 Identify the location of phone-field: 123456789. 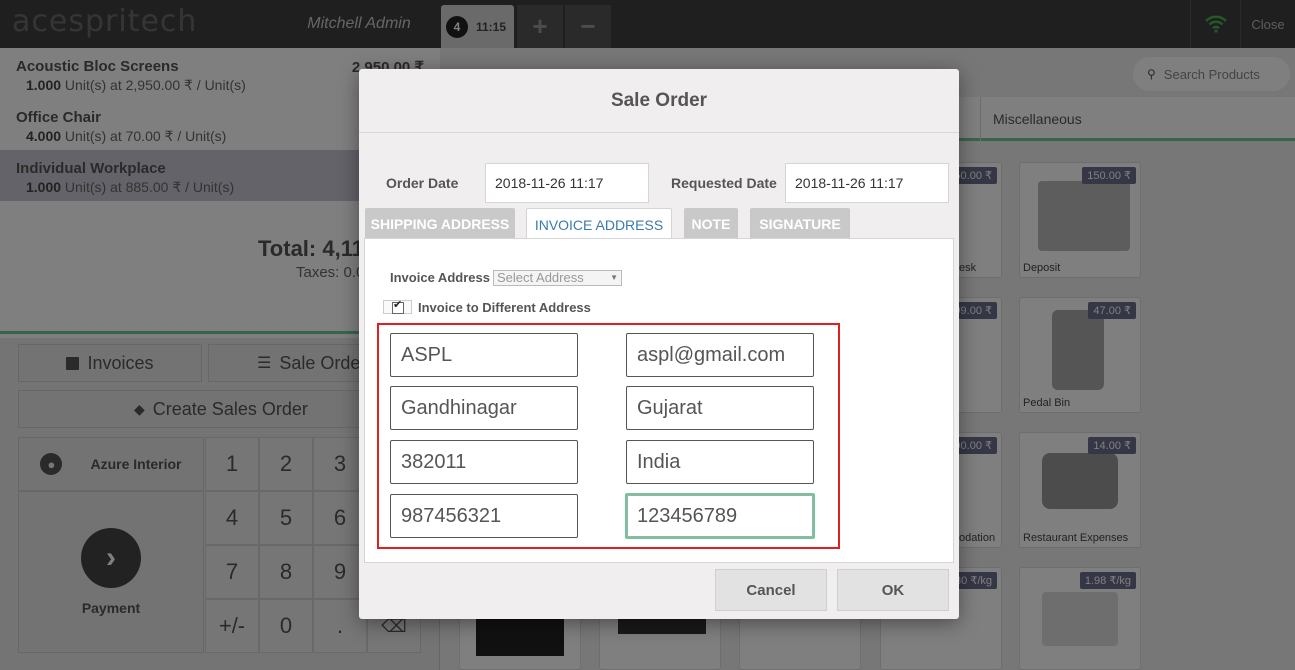
(720, 516).